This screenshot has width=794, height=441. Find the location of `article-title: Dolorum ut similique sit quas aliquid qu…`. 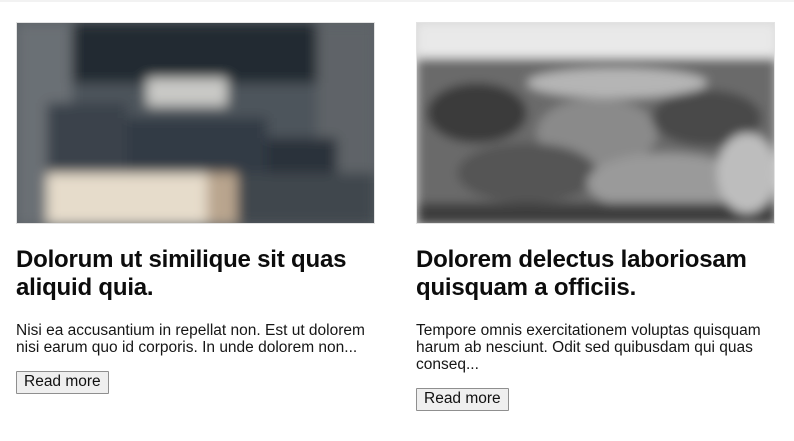

article-title: Dolorum ut similique sit quas aliquid qu… is located at coordinates (195, 274).